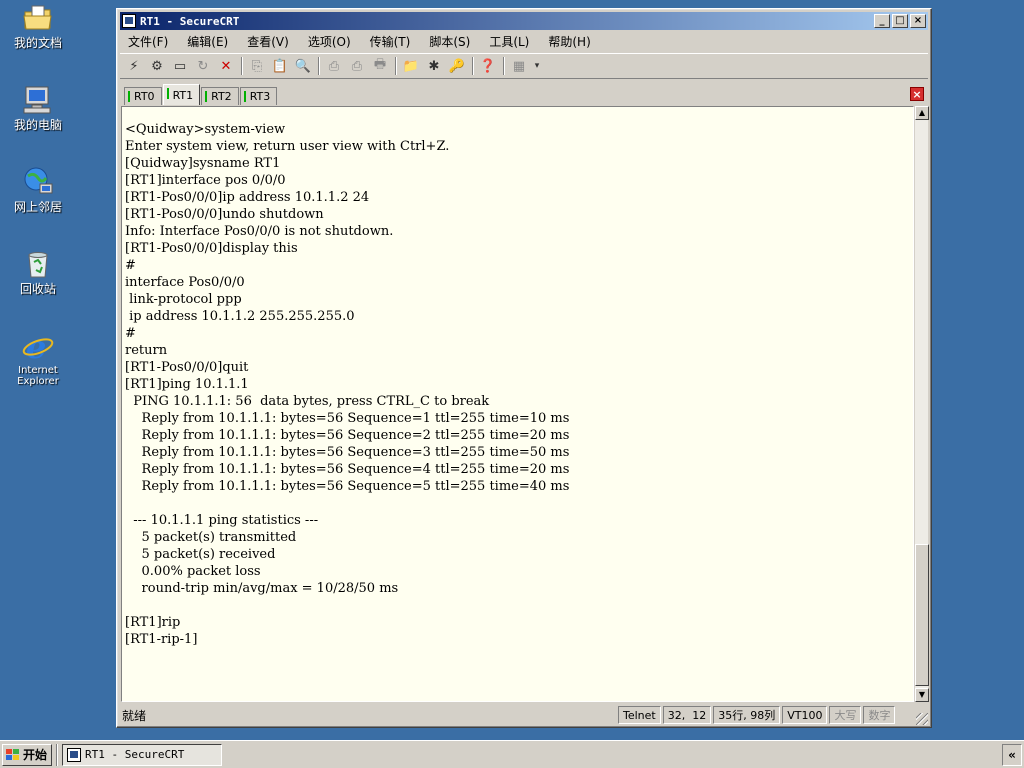 The image size is (1024, 768). Describe the element at coordinates (380, 66) in the screenshot. I see `printer-icon: 🖶` at that location.